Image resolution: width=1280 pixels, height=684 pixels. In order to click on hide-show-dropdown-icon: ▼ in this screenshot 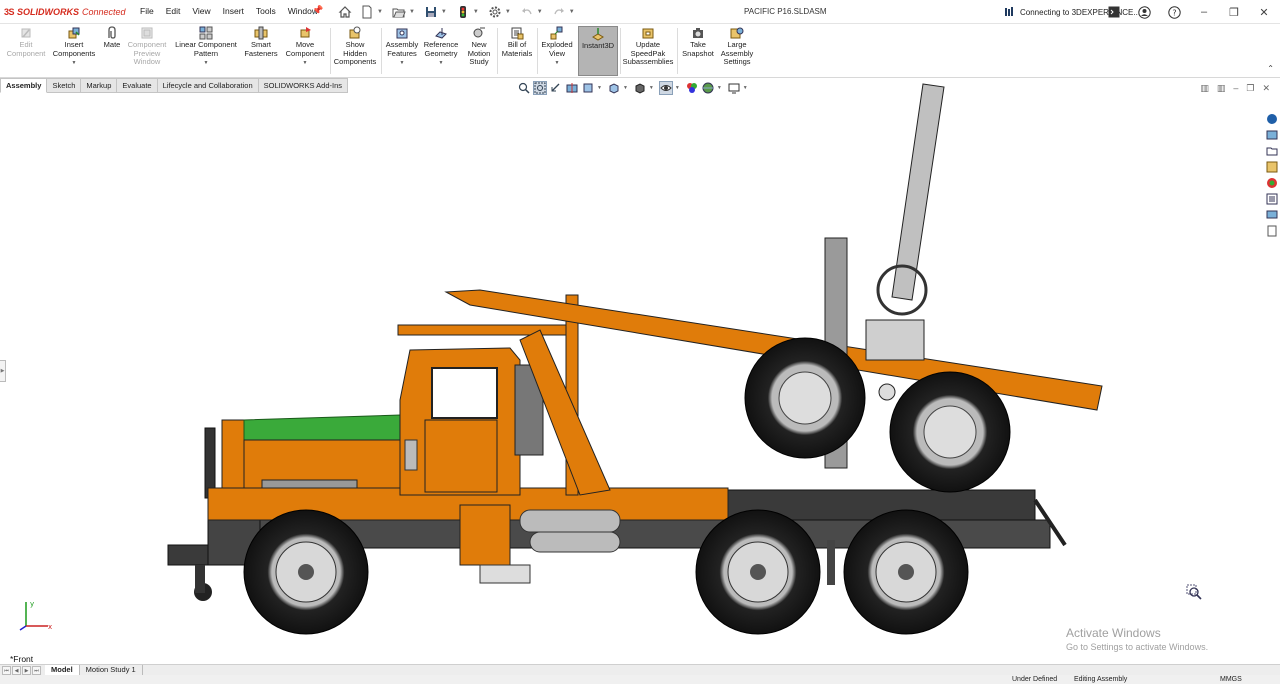, I will do `click(677, 88)`.